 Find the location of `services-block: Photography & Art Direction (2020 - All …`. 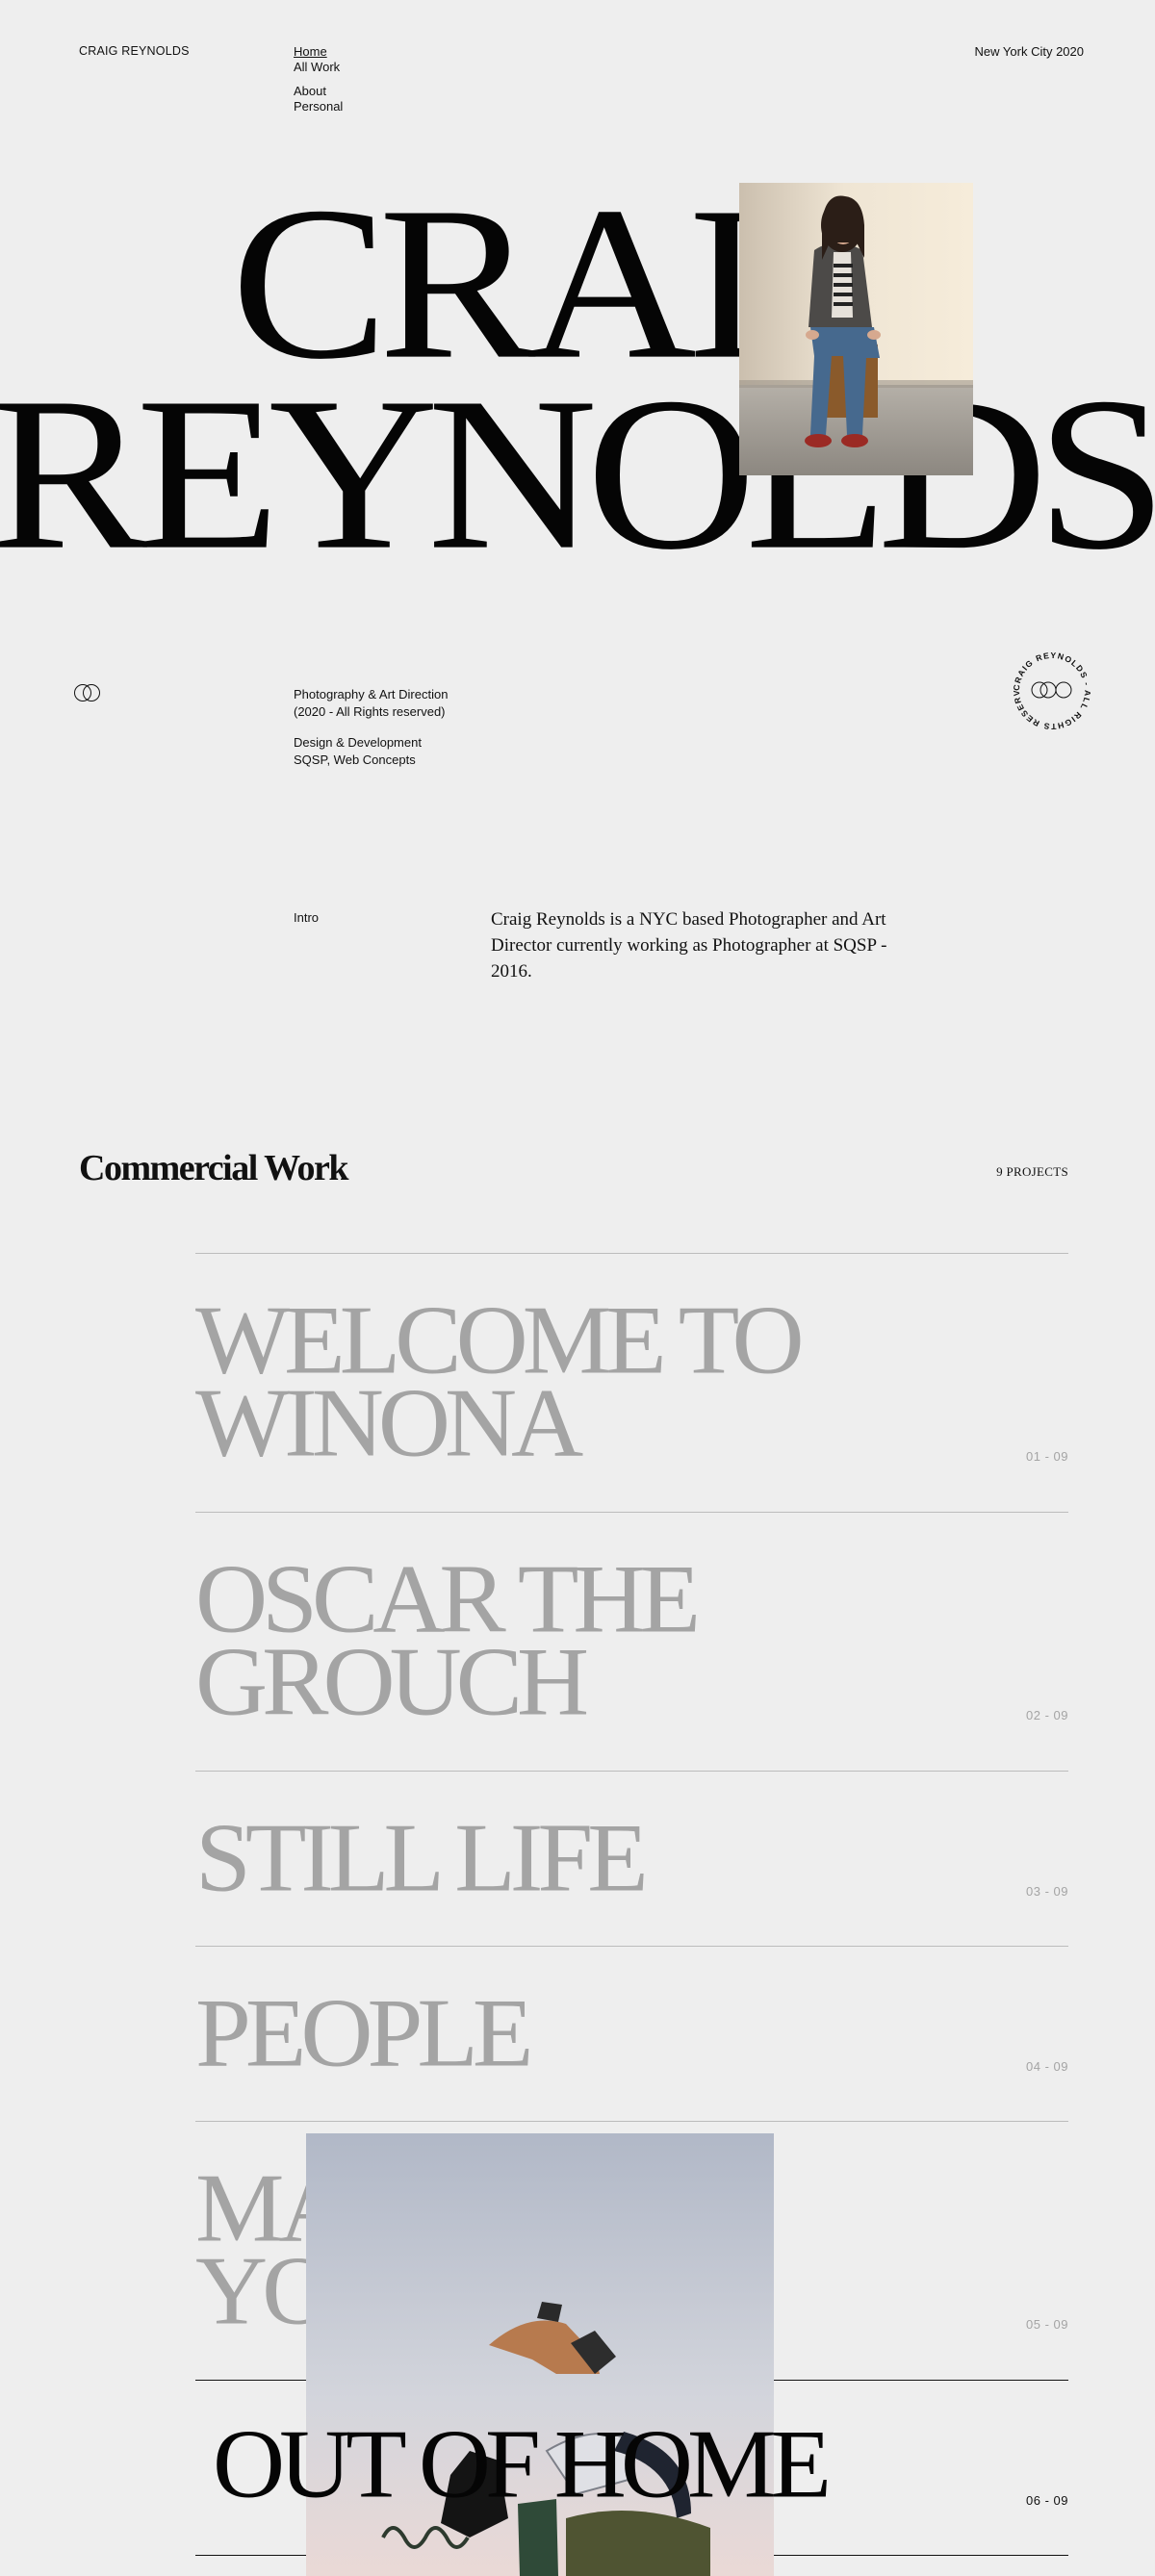

services-block: Photography & Art Direction (2020 - All … is located at coordinates (371, 734).